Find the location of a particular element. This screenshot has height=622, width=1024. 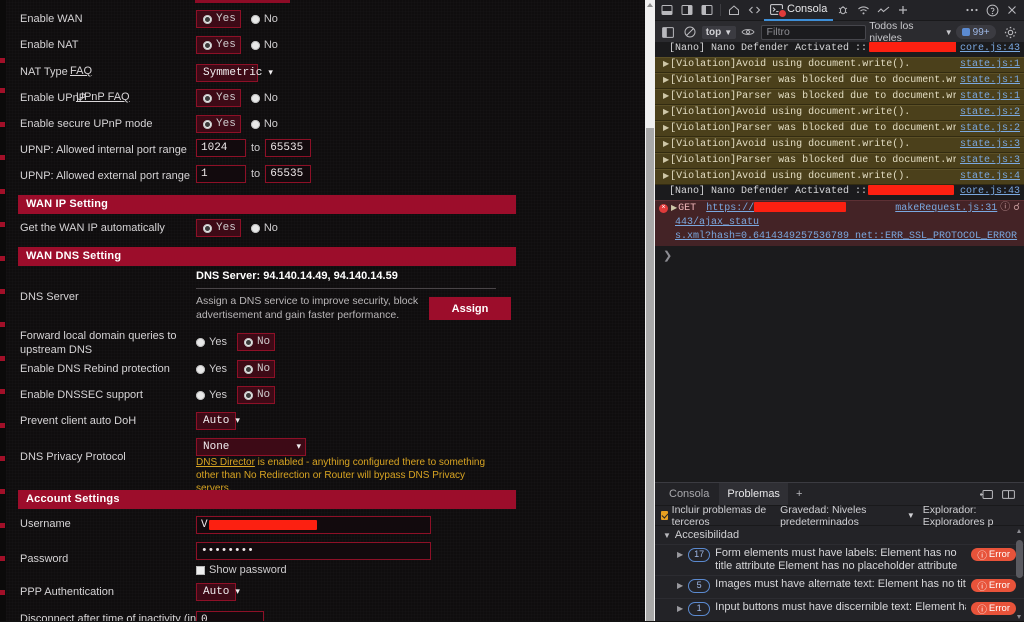

debugger-icon is located at coordinates (843, 10).